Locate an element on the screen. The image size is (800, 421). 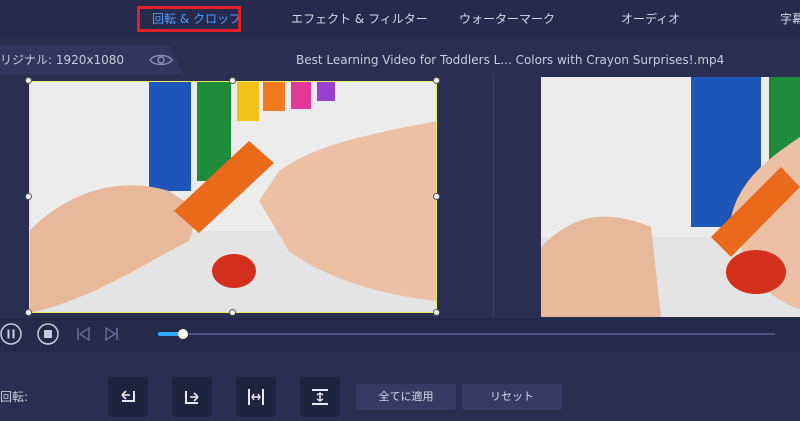
stop-icon is located at coordinates (48, 334).